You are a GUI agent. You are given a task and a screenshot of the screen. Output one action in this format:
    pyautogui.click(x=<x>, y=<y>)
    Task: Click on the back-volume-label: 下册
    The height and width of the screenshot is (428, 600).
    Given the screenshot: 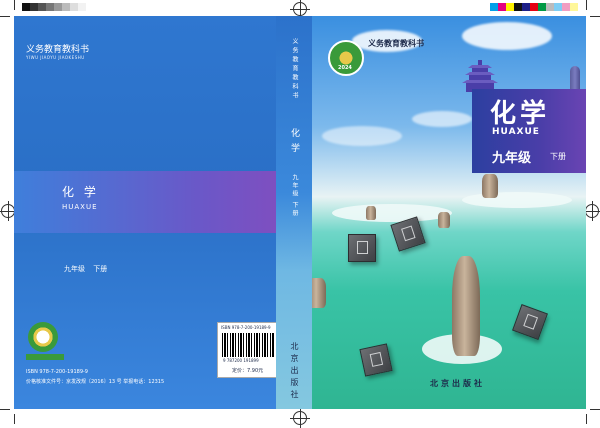 What is the action you would take?
    pyautogui.click(x=100, y=269)
    